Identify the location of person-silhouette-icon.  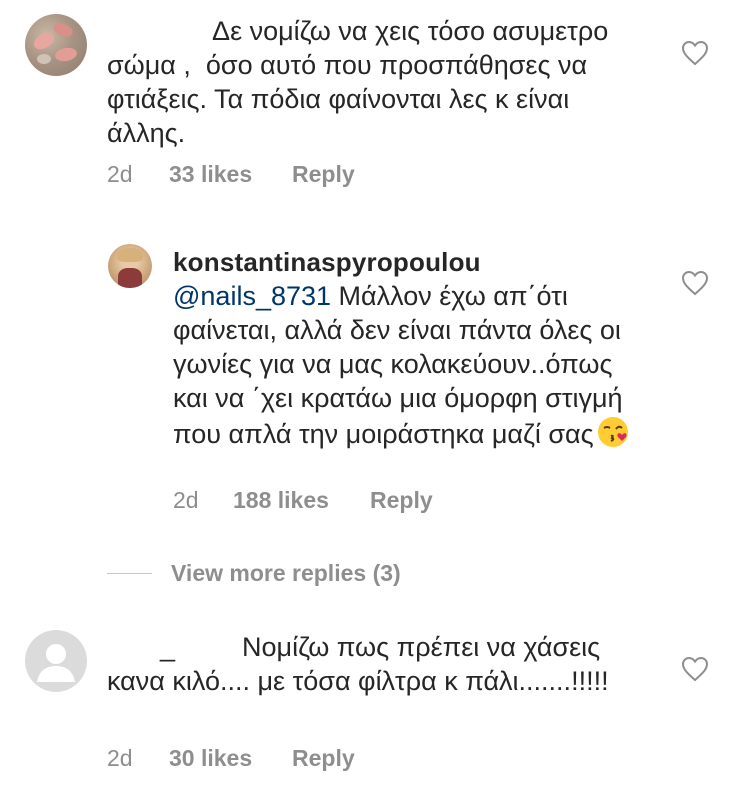
(56, 663).